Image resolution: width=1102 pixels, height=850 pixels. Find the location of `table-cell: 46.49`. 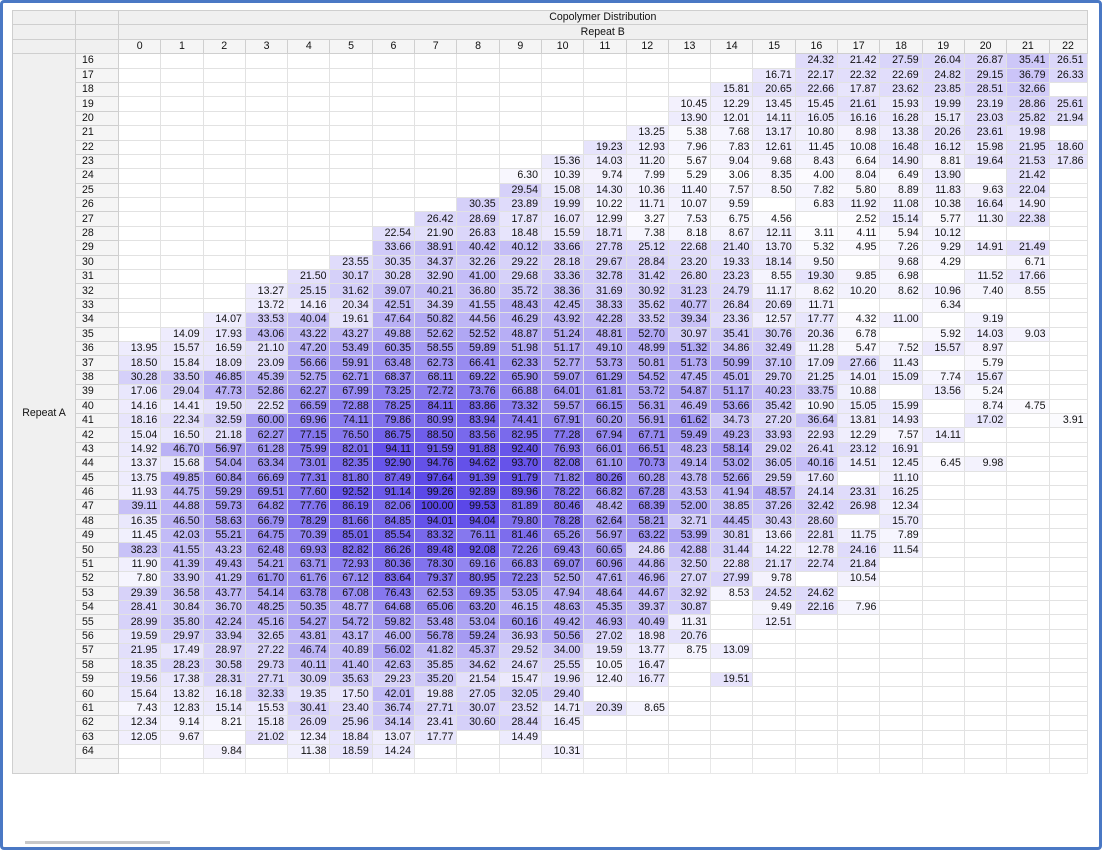

table-cell: 46.49 is located at coordinates (689, 406).